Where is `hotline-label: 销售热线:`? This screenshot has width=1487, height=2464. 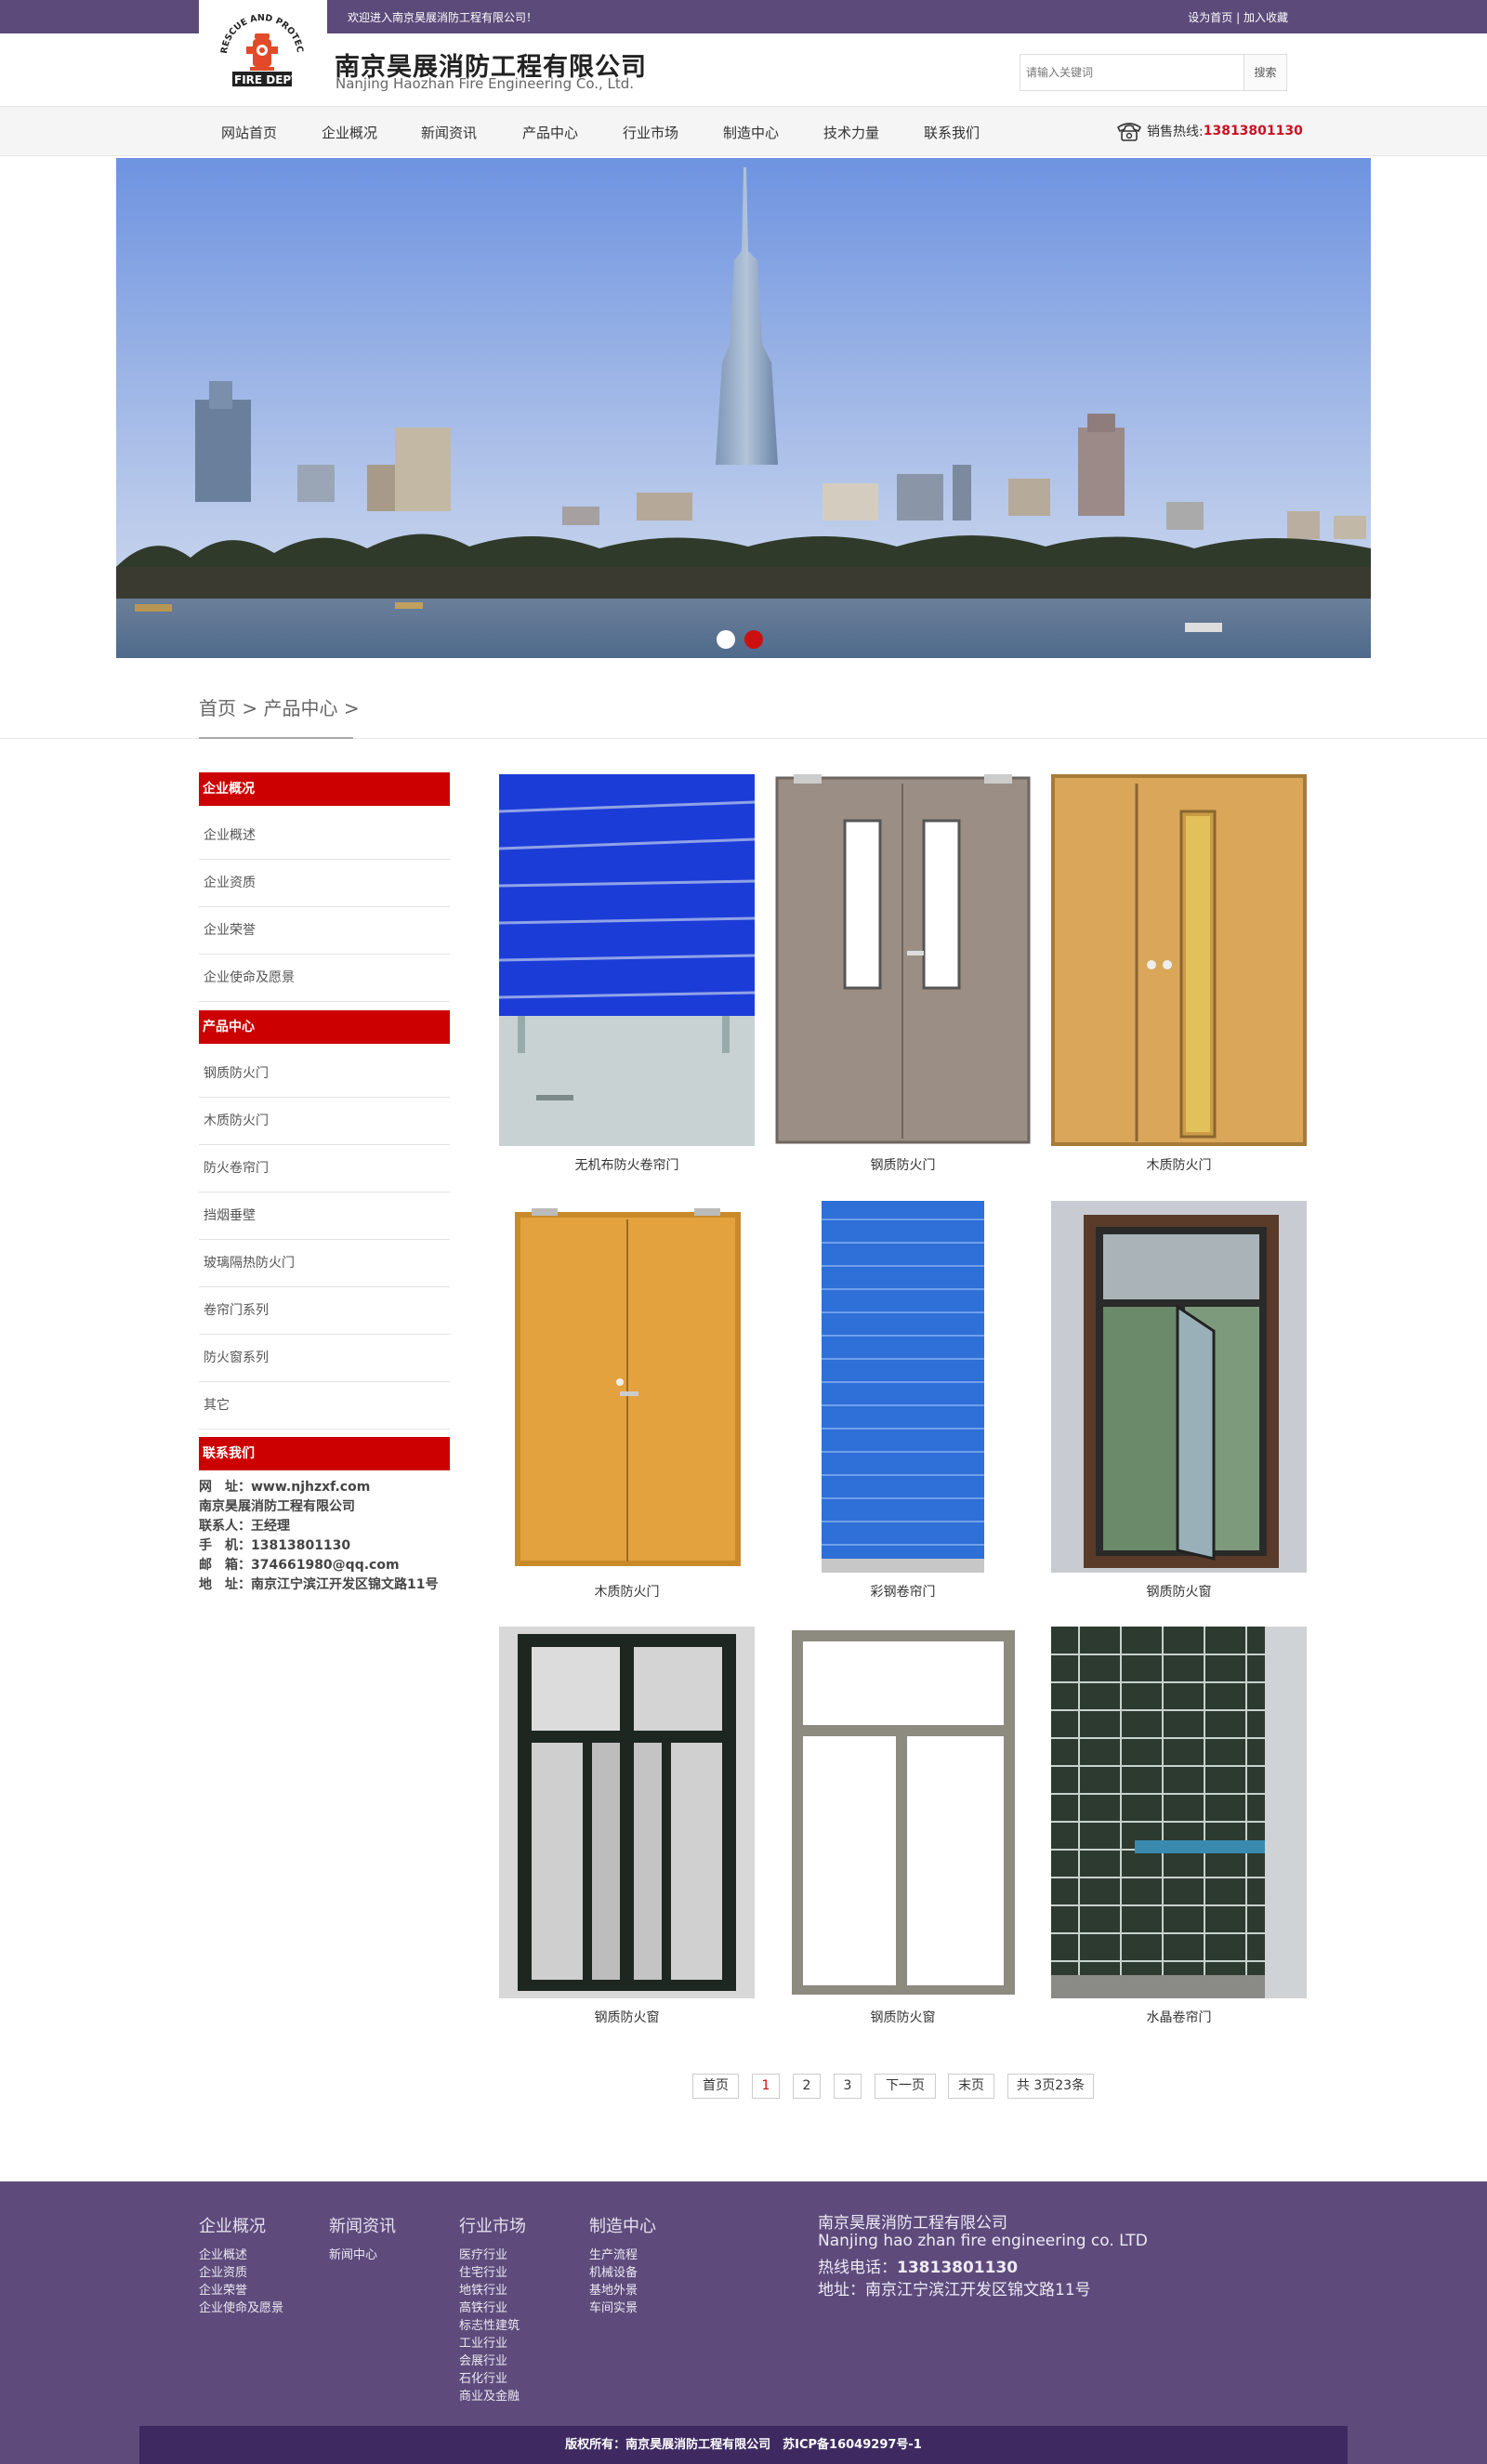
hotline-label: 销售热线: is located at coordinates (1175, 132).